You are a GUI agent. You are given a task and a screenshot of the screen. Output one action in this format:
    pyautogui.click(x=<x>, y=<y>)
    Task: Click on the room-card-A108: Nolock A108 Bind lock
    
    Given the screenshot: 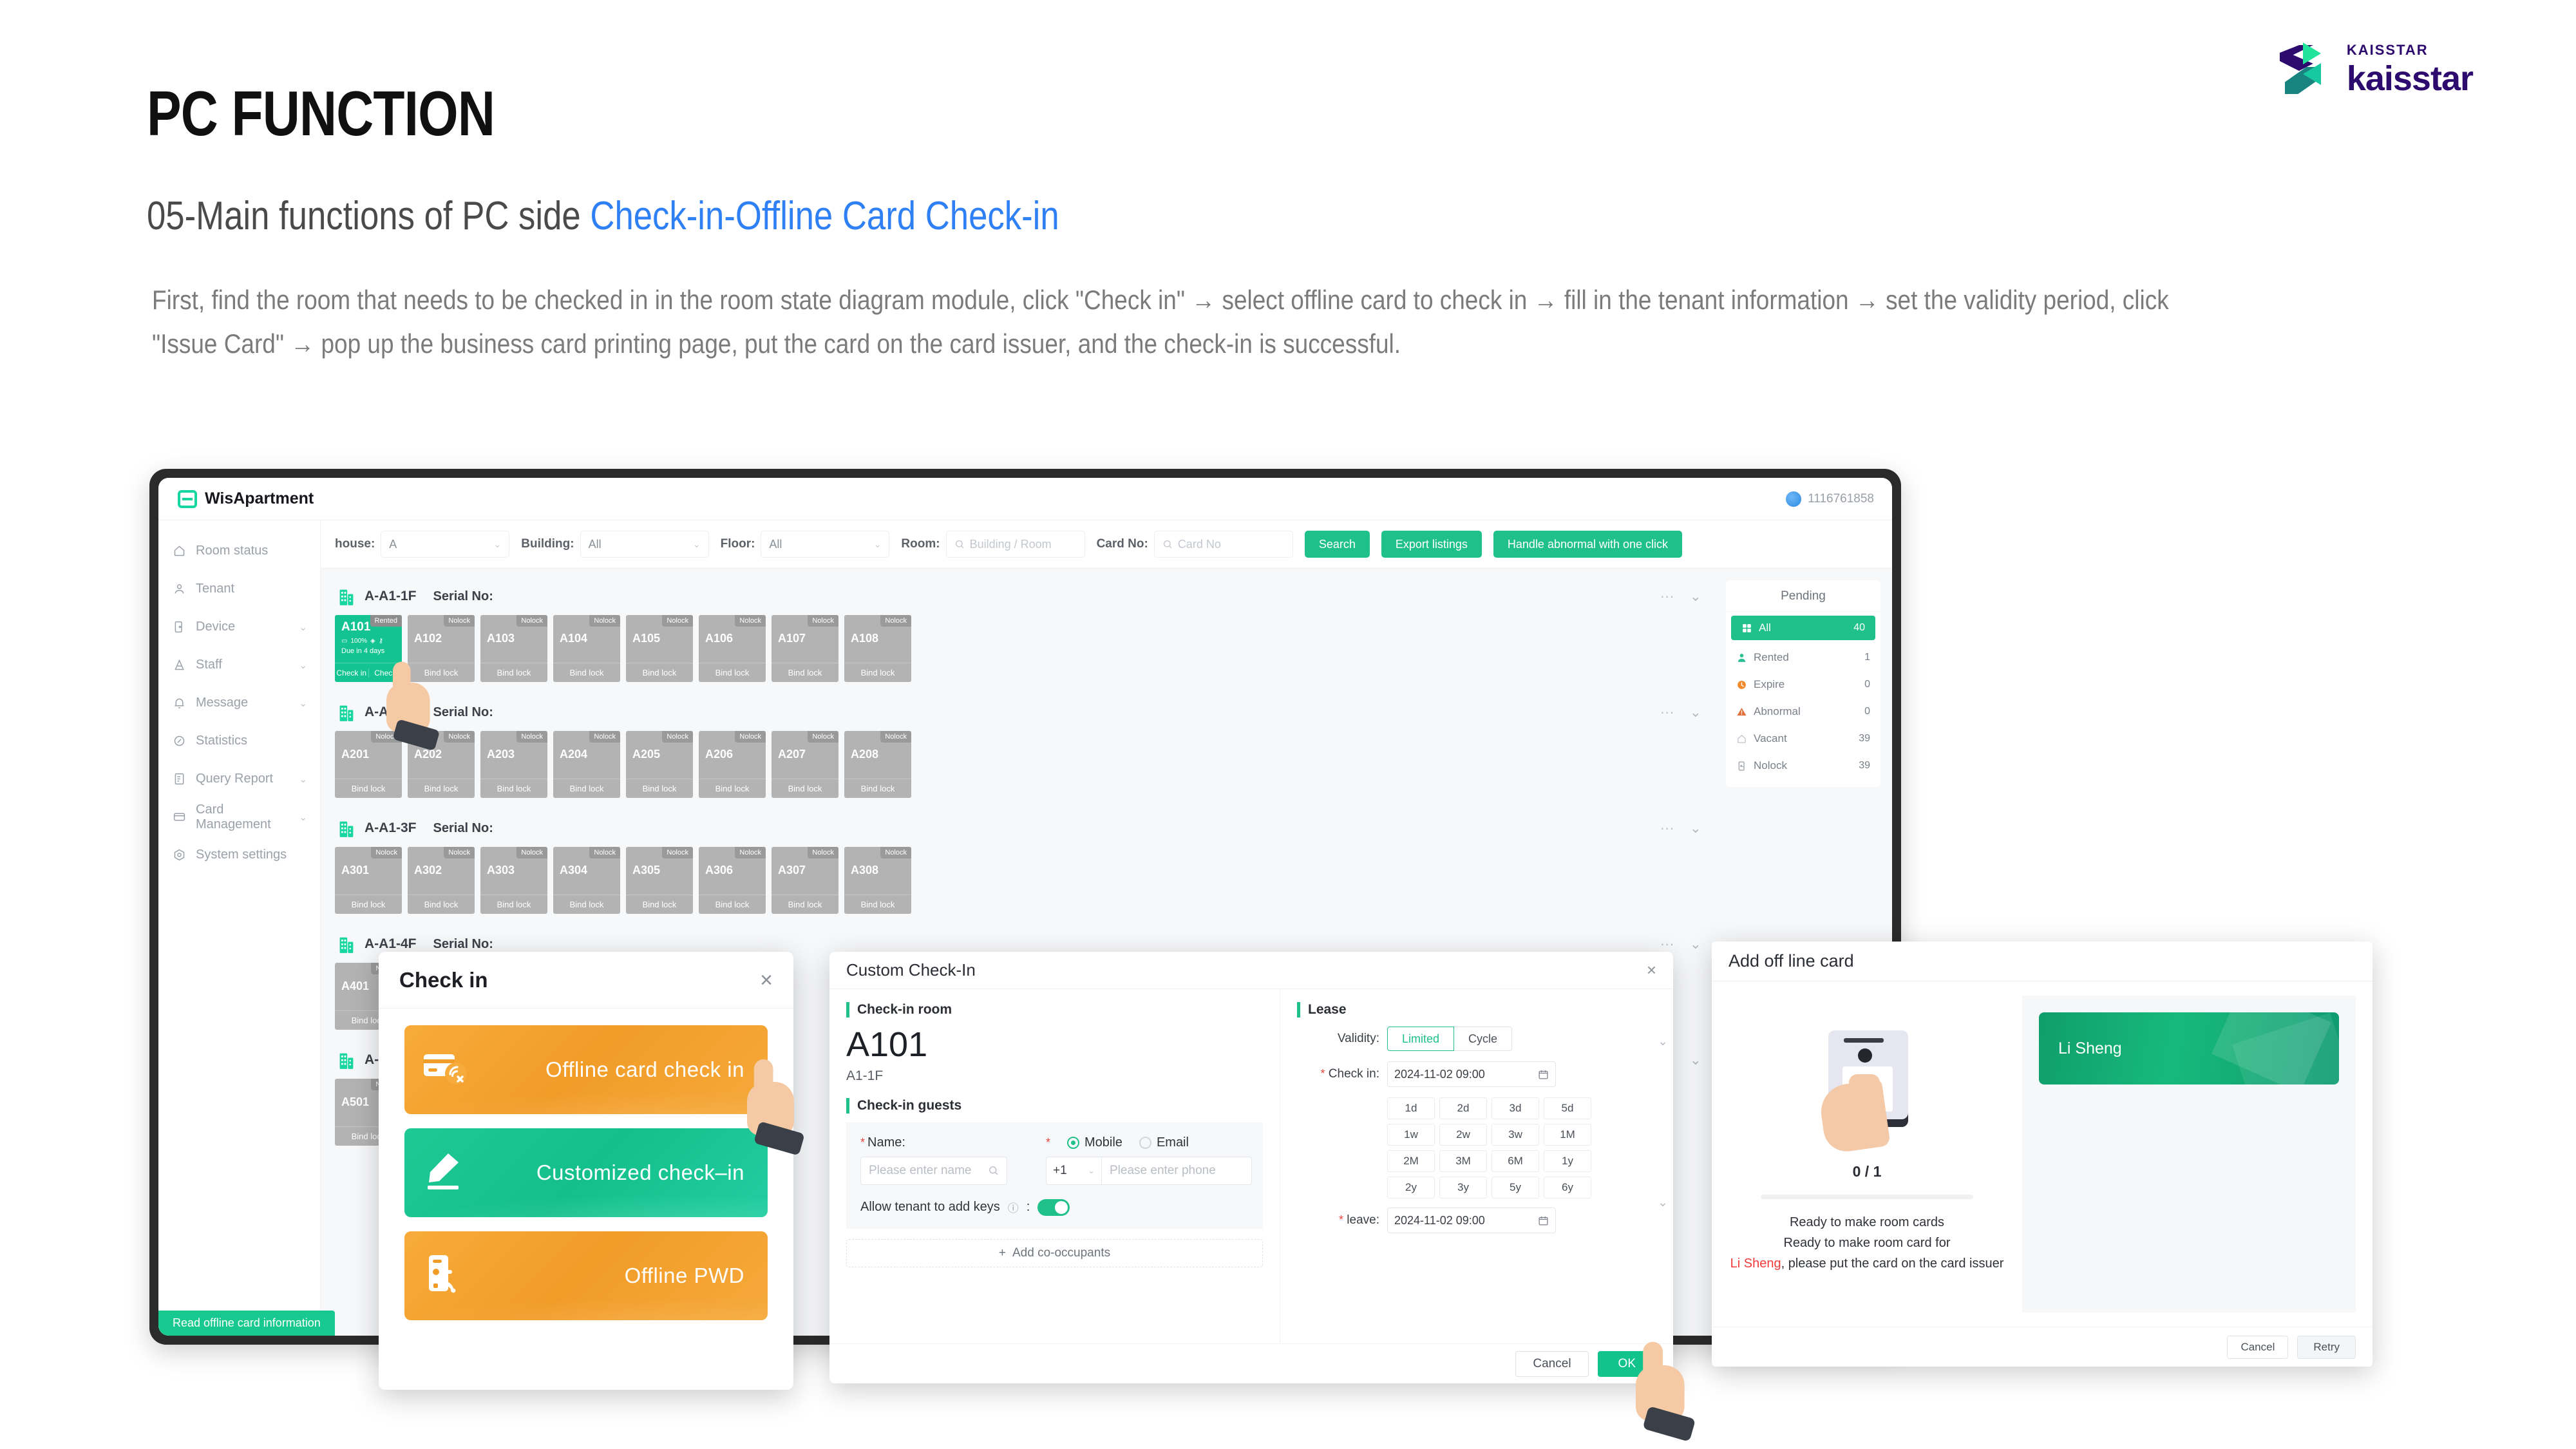 What is the action you would take?
    pyautogui.click(x=878, y=649)
    